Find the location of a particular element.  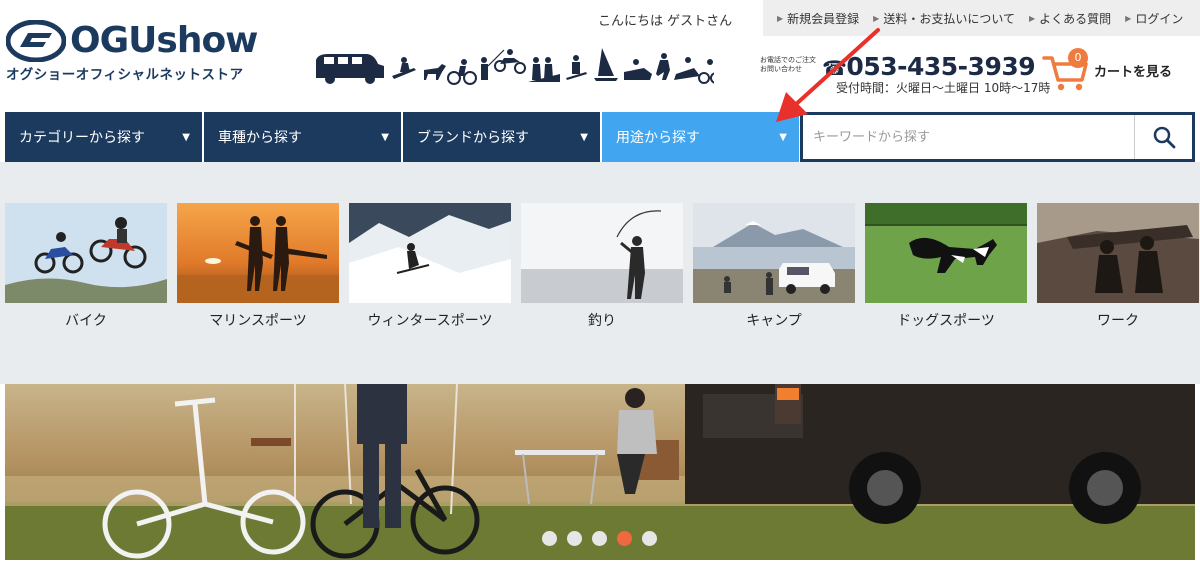

top-link-register: ▶ 新規会員登録 is located at coordinates (818, 18).